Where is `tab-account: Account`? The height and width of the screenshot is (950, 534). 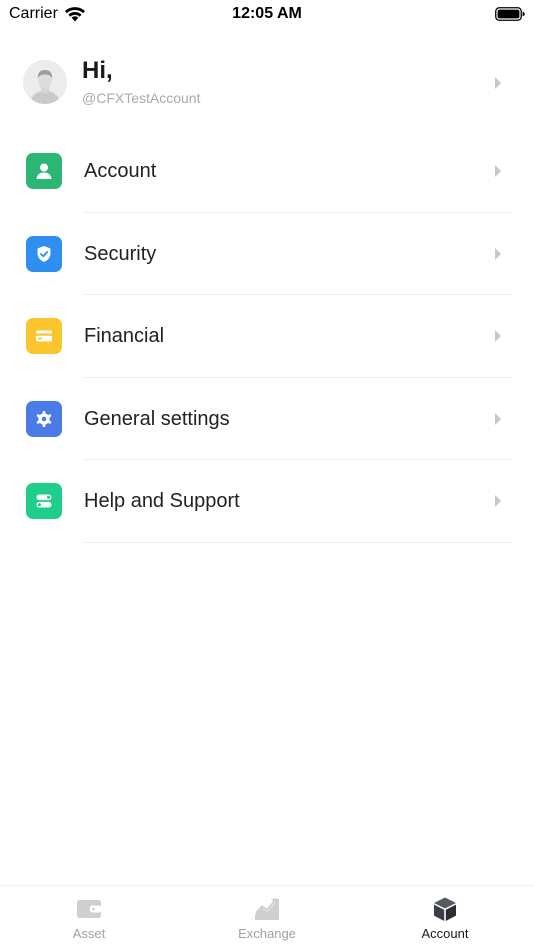
tab-account: Account is located at coordinates (445, 918).